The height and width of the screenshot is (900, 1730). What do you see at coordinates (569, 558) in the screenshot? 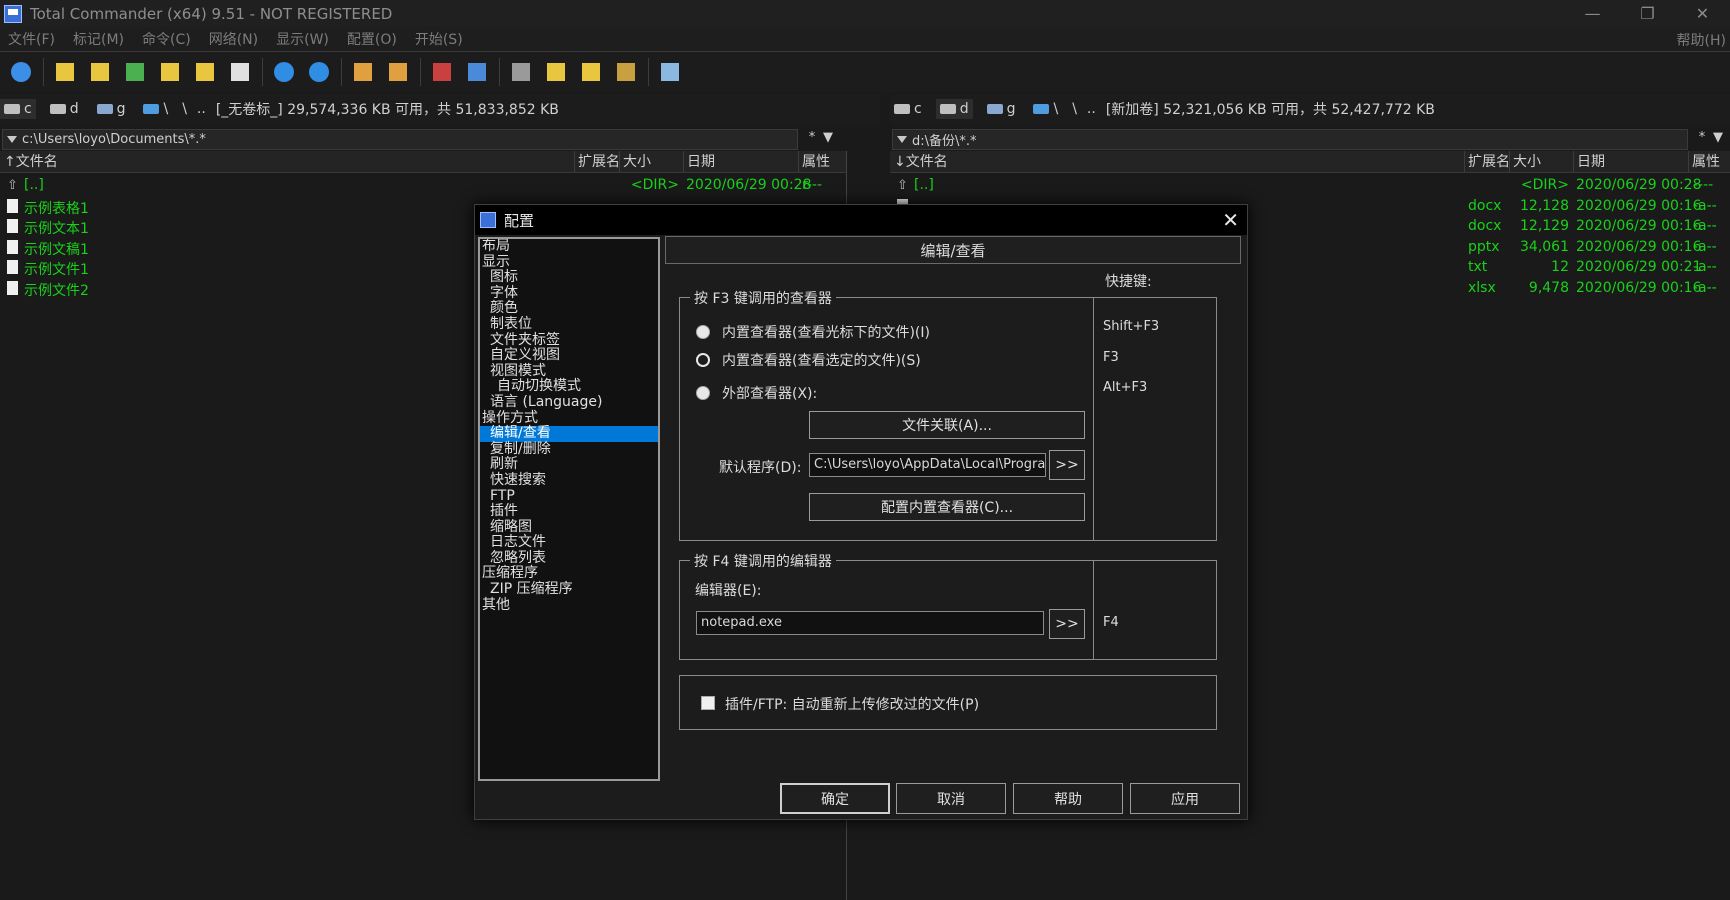
I see `tree-item: 忽略列表` at bounding box center [569, 558].